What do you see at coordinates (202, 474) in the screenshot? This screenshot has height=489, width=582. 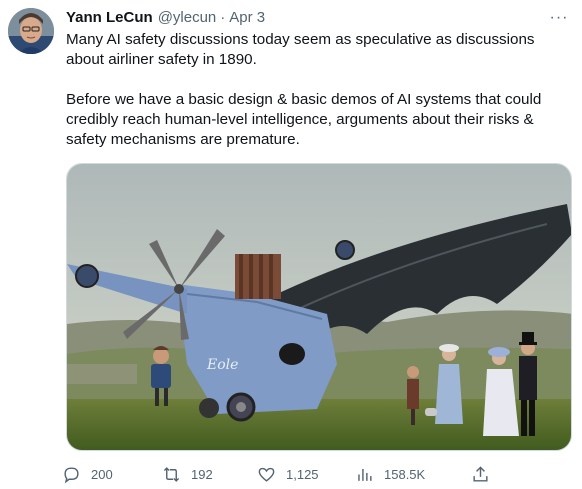 I see `retweet-count: 192` at bounding box center [202, 474].